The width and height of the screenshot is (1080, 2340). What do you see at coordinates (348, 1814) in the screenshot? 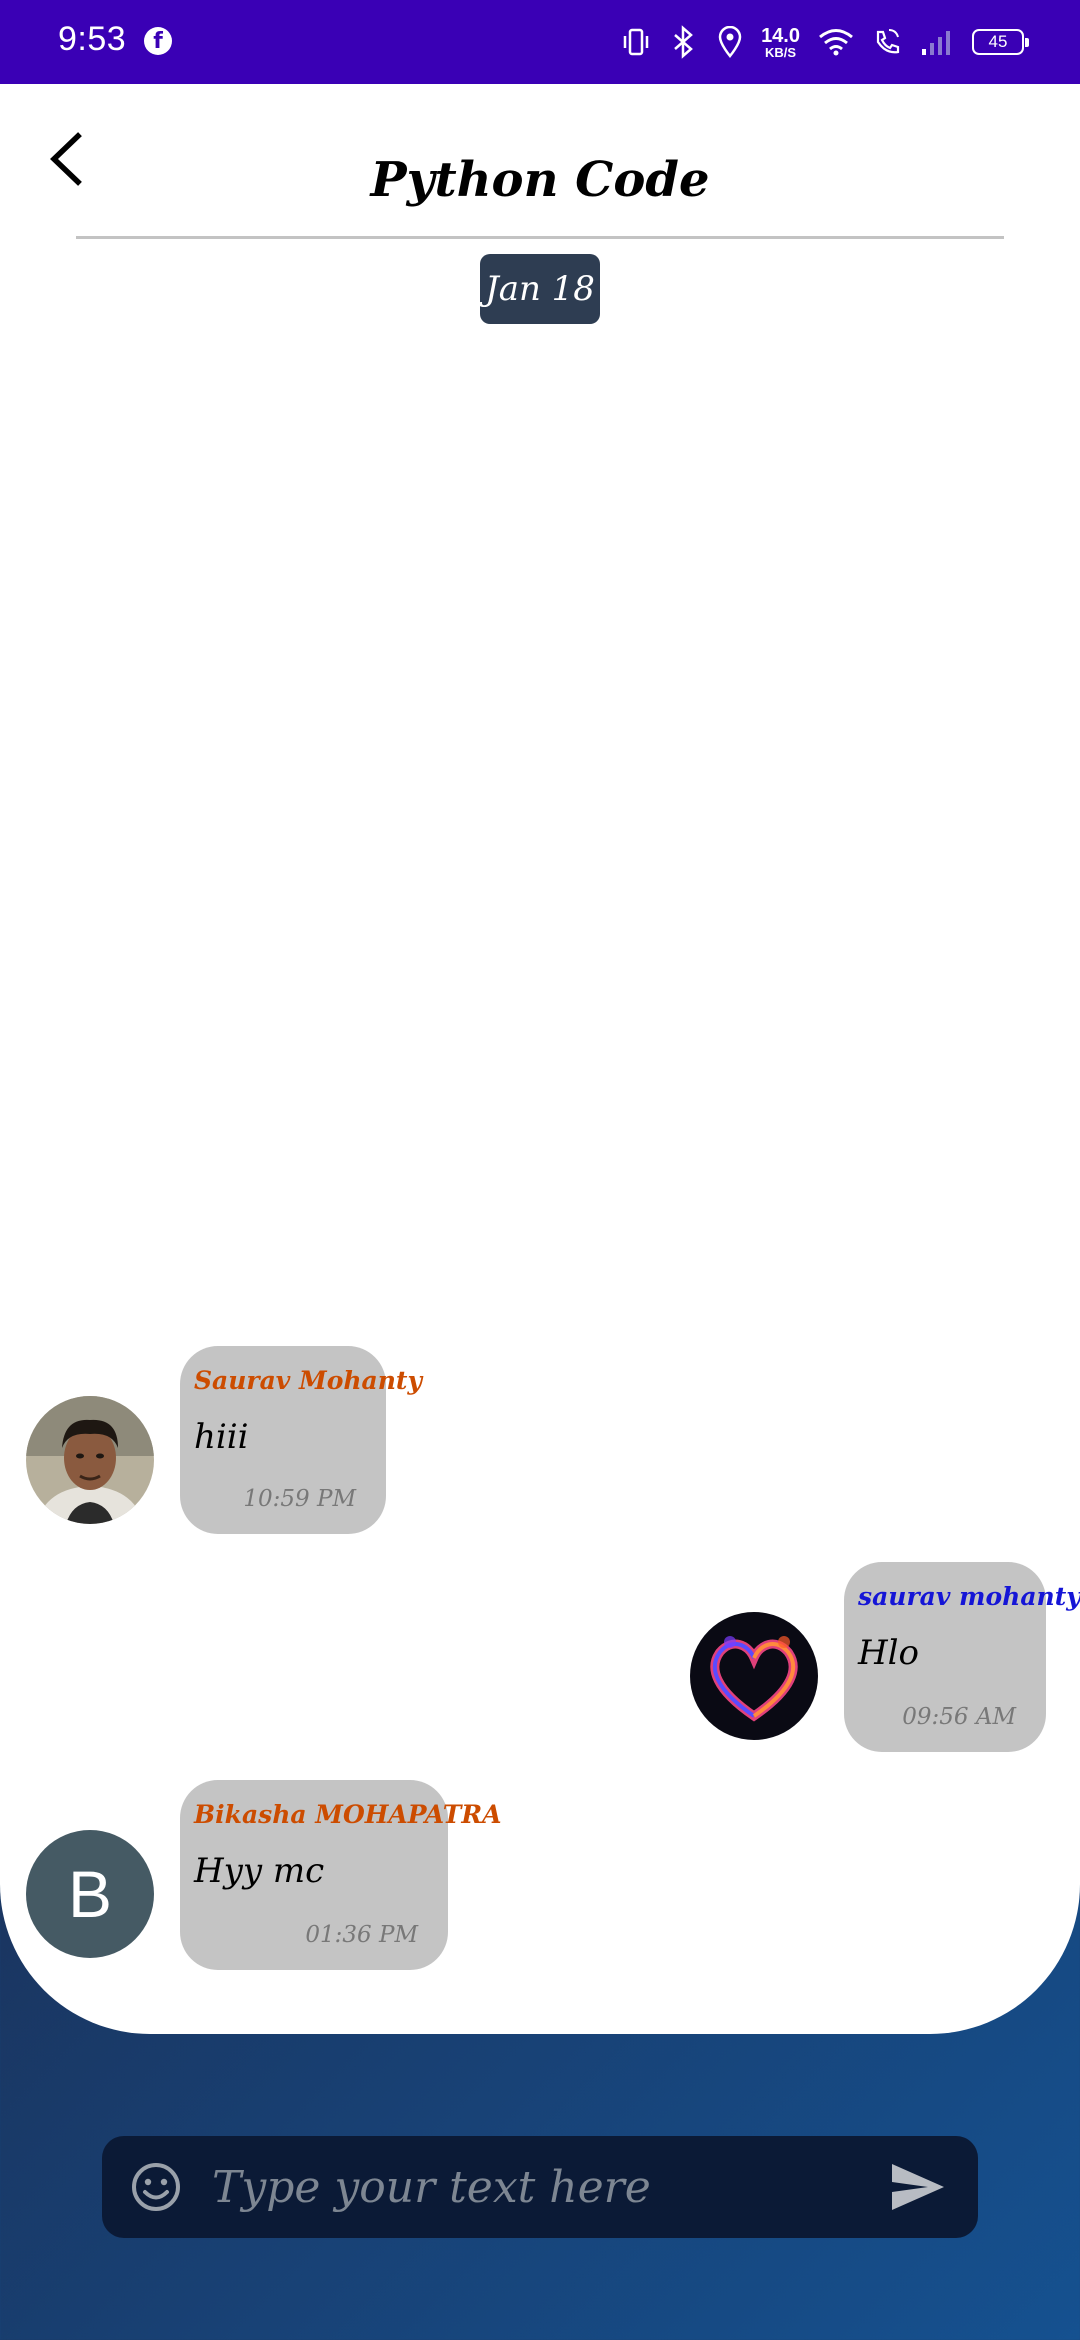
I see `message-sender: Bikasha MOHAPATRA` at bounding box center [348, 1814].